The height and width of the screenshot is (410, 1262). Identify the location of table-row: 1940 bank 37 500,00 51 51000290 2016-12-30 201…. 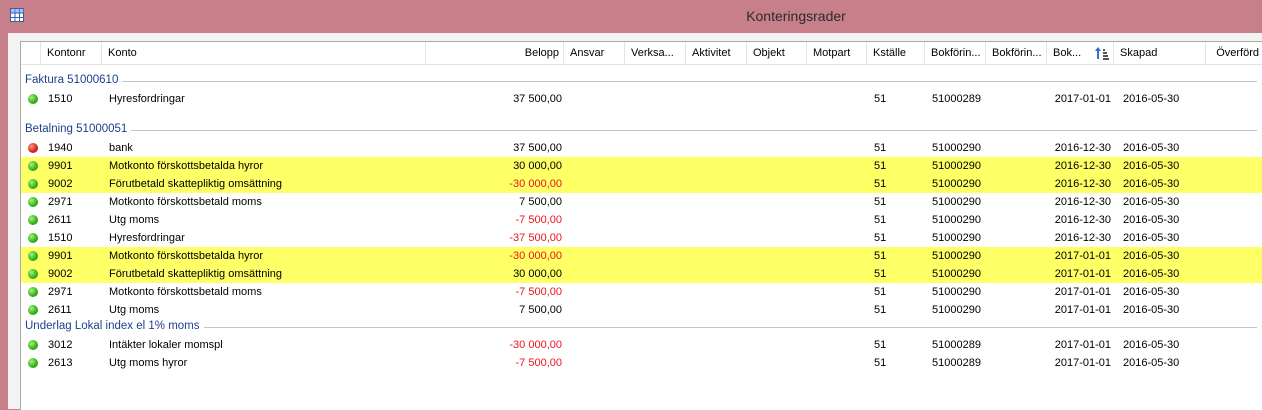
(641, 148).